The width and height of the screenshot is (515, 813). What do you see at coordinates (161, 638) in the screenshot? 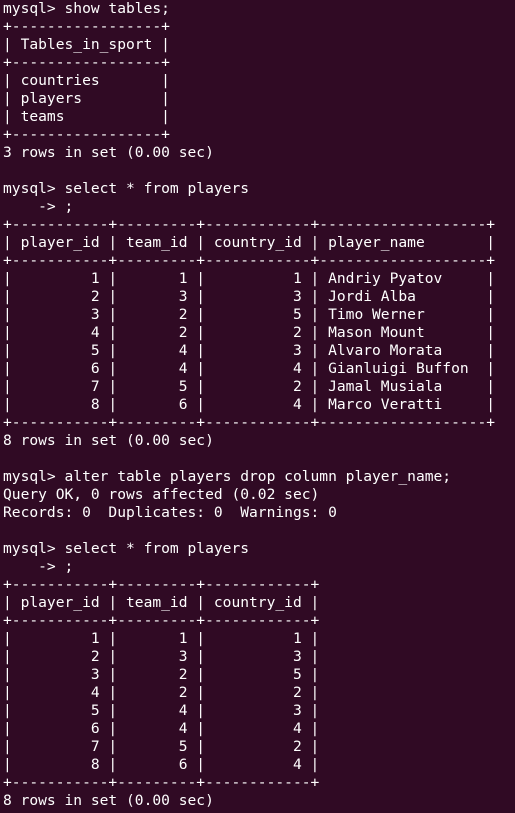
I see `table-row: | 1 | 1 | 1 |` at bounding box center [161, 638].